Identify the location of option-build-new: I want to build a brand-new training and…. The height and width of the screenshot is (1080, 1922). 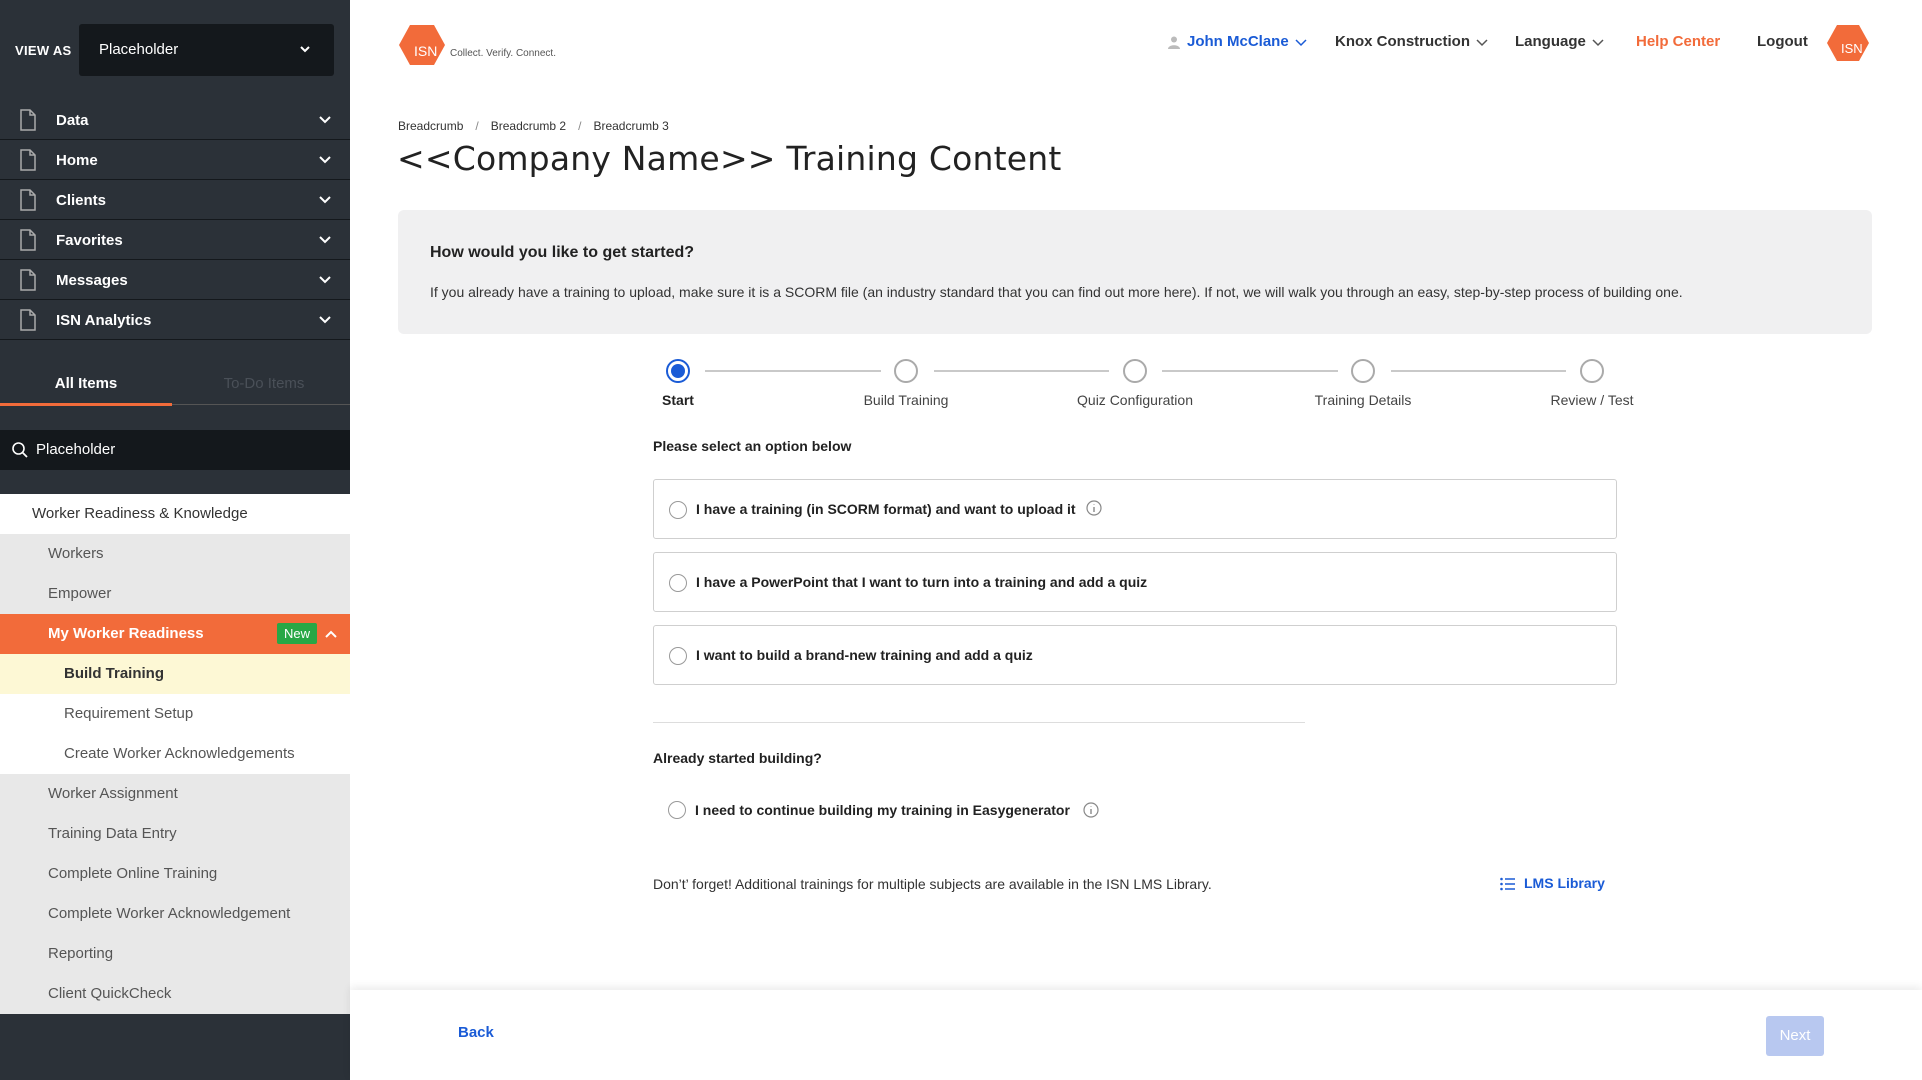
(1135, 655).